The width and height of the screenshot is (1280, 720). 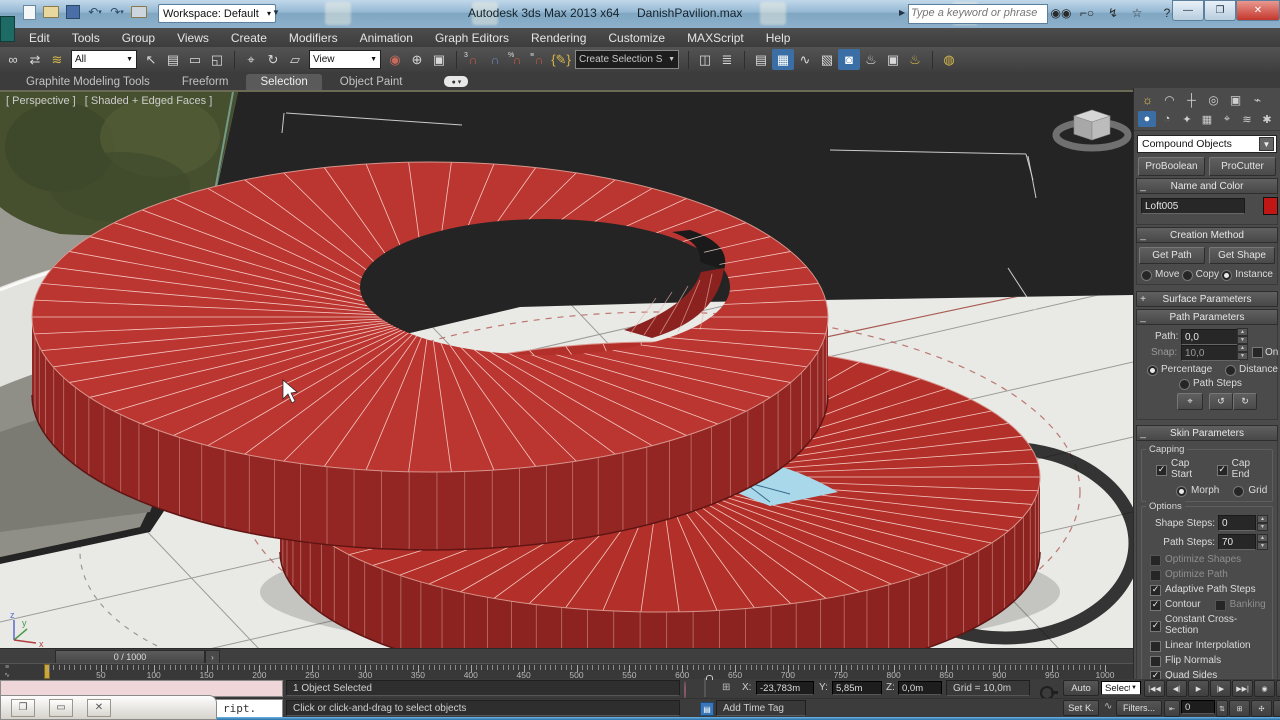 I want to click on hierarchy-tab-icon: ┼, so click(x=1191, y=99).